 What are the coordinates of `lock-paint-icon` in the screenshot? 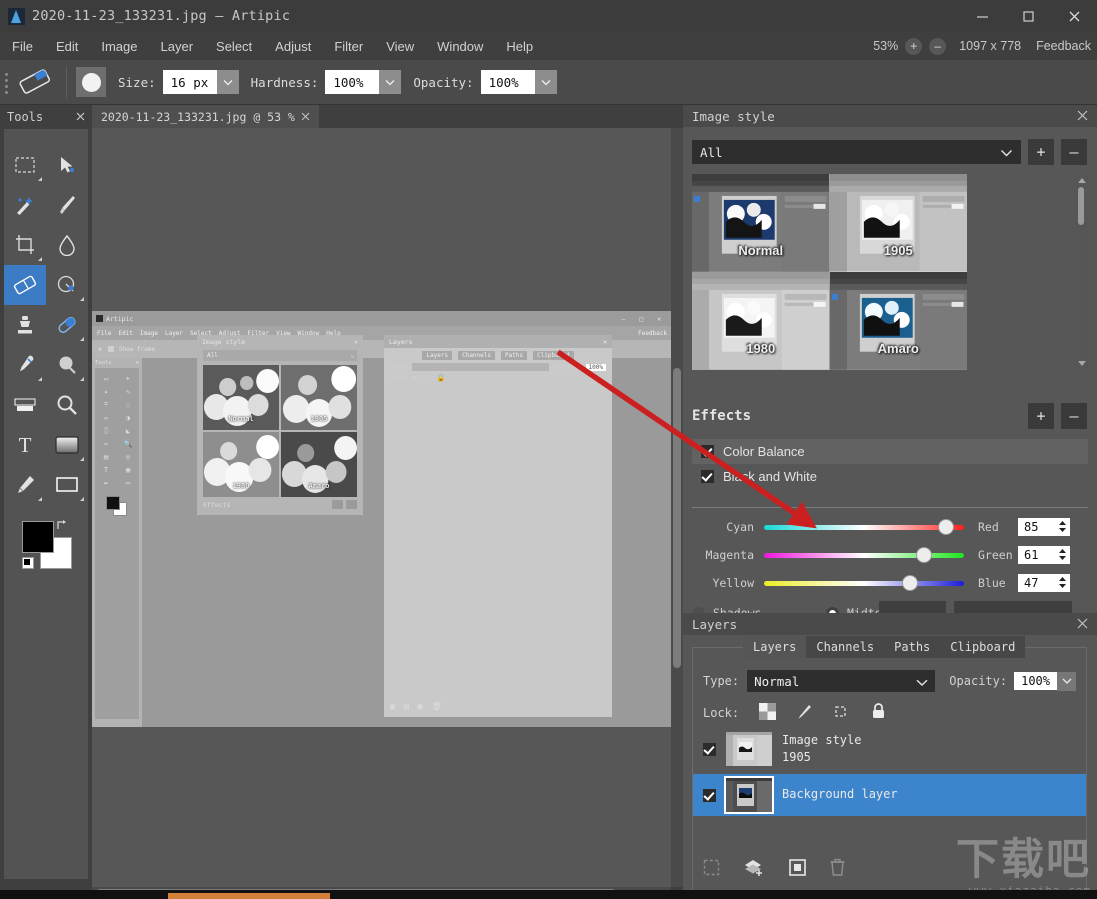 It's located at (804, 713).